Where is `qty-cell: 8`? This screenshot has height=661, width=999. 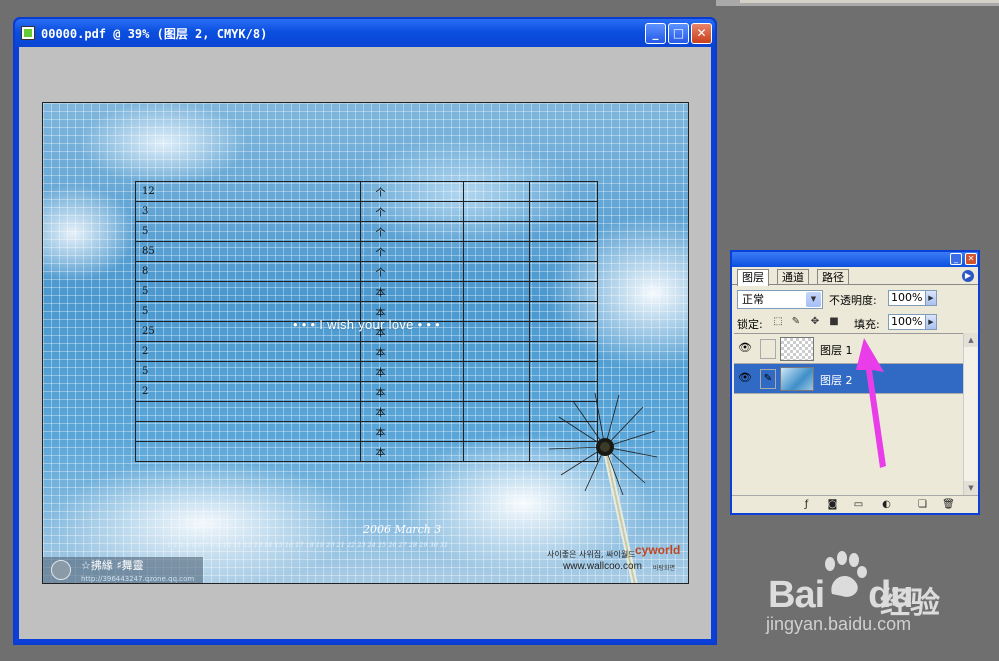 qty-cell: 8 is located at coordinates (248, 271).